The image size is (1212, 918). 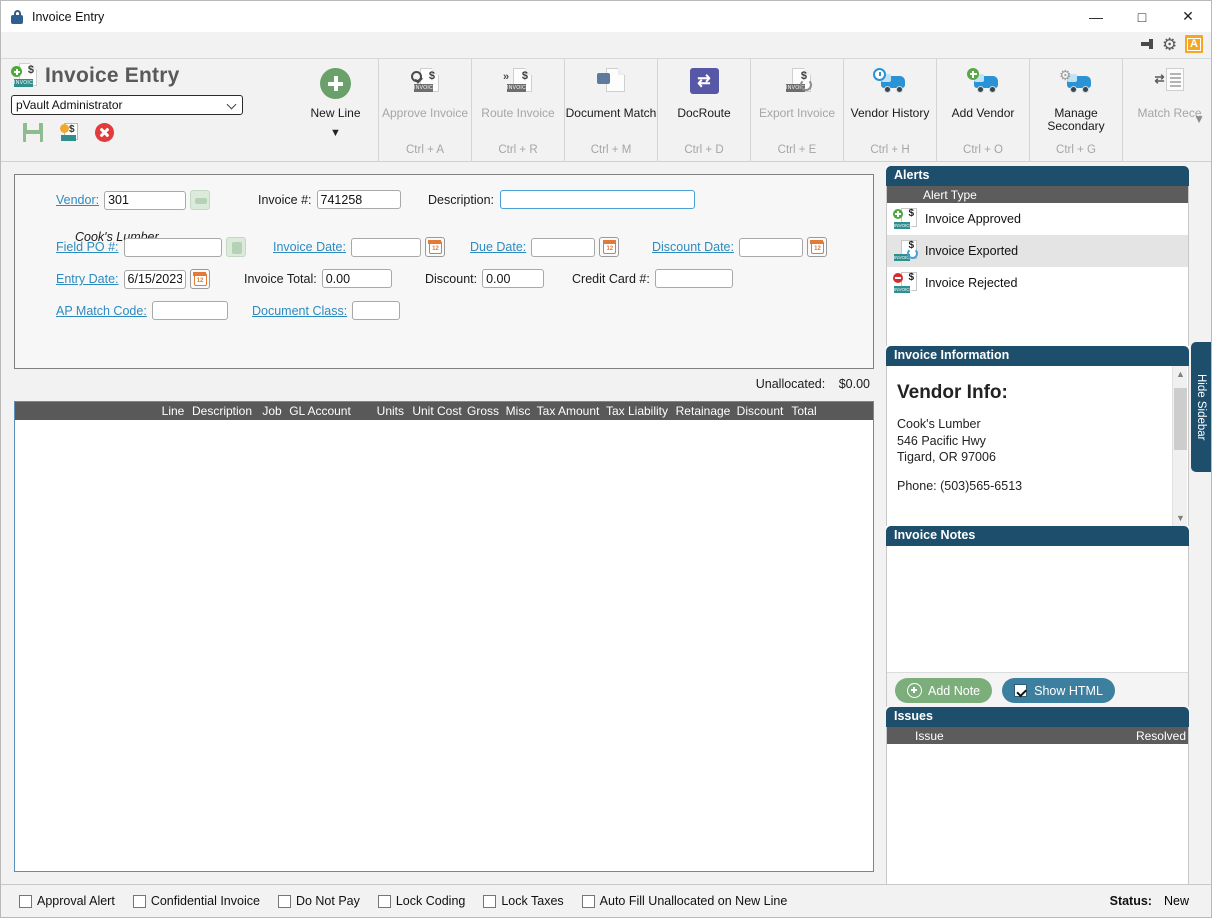 What do you see at coordinates (1037, 735) in the screenshot?
I see `issues-column-header: Issue Resolved` at bounding box center [1037, 735].